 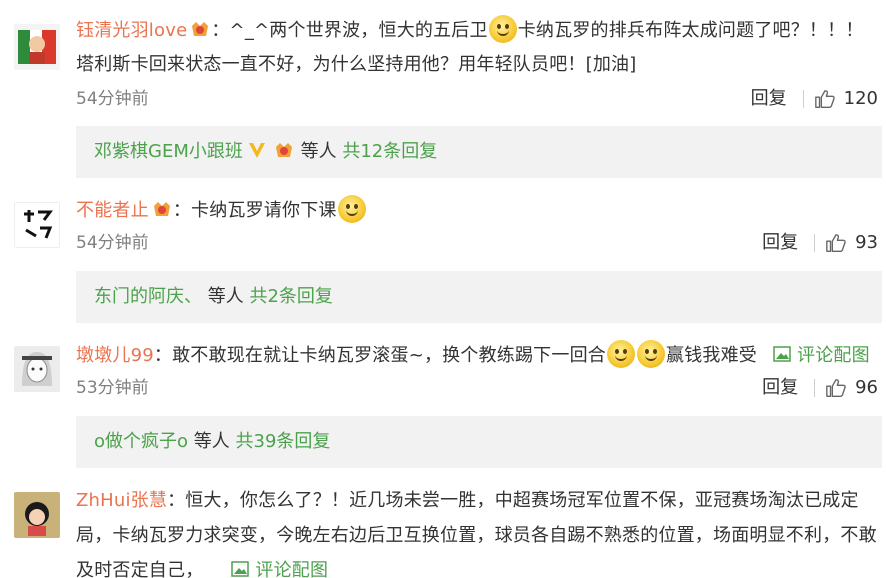 What do you see at coordinates (290, 296) in the screenshot?
I see `replies-total-link: 共2条回复` at bounding box center [290, 296].